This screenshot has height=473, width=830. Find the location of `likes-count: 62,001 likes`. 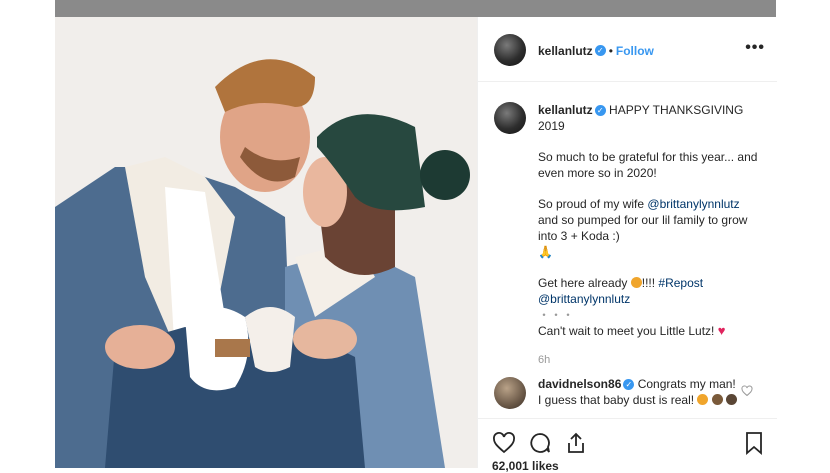

likes-count: 62,001 likes is located at coordinates (525, 466).